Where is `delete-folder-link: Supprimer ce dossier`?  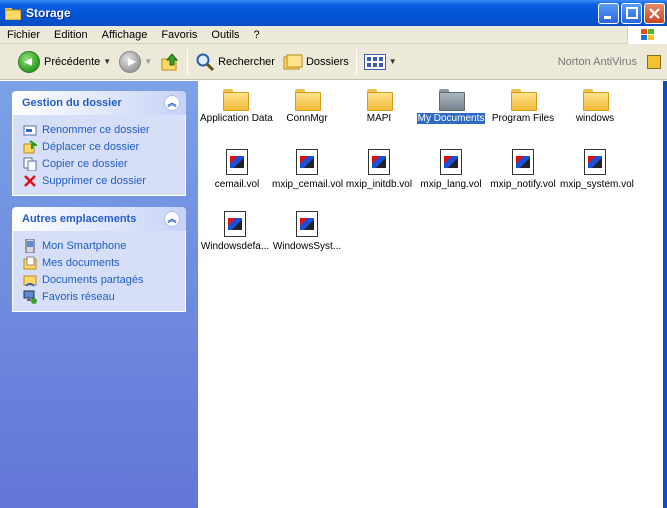
delete-folder-link: Supprimer ce dossier is located at coordinates (104, 180).